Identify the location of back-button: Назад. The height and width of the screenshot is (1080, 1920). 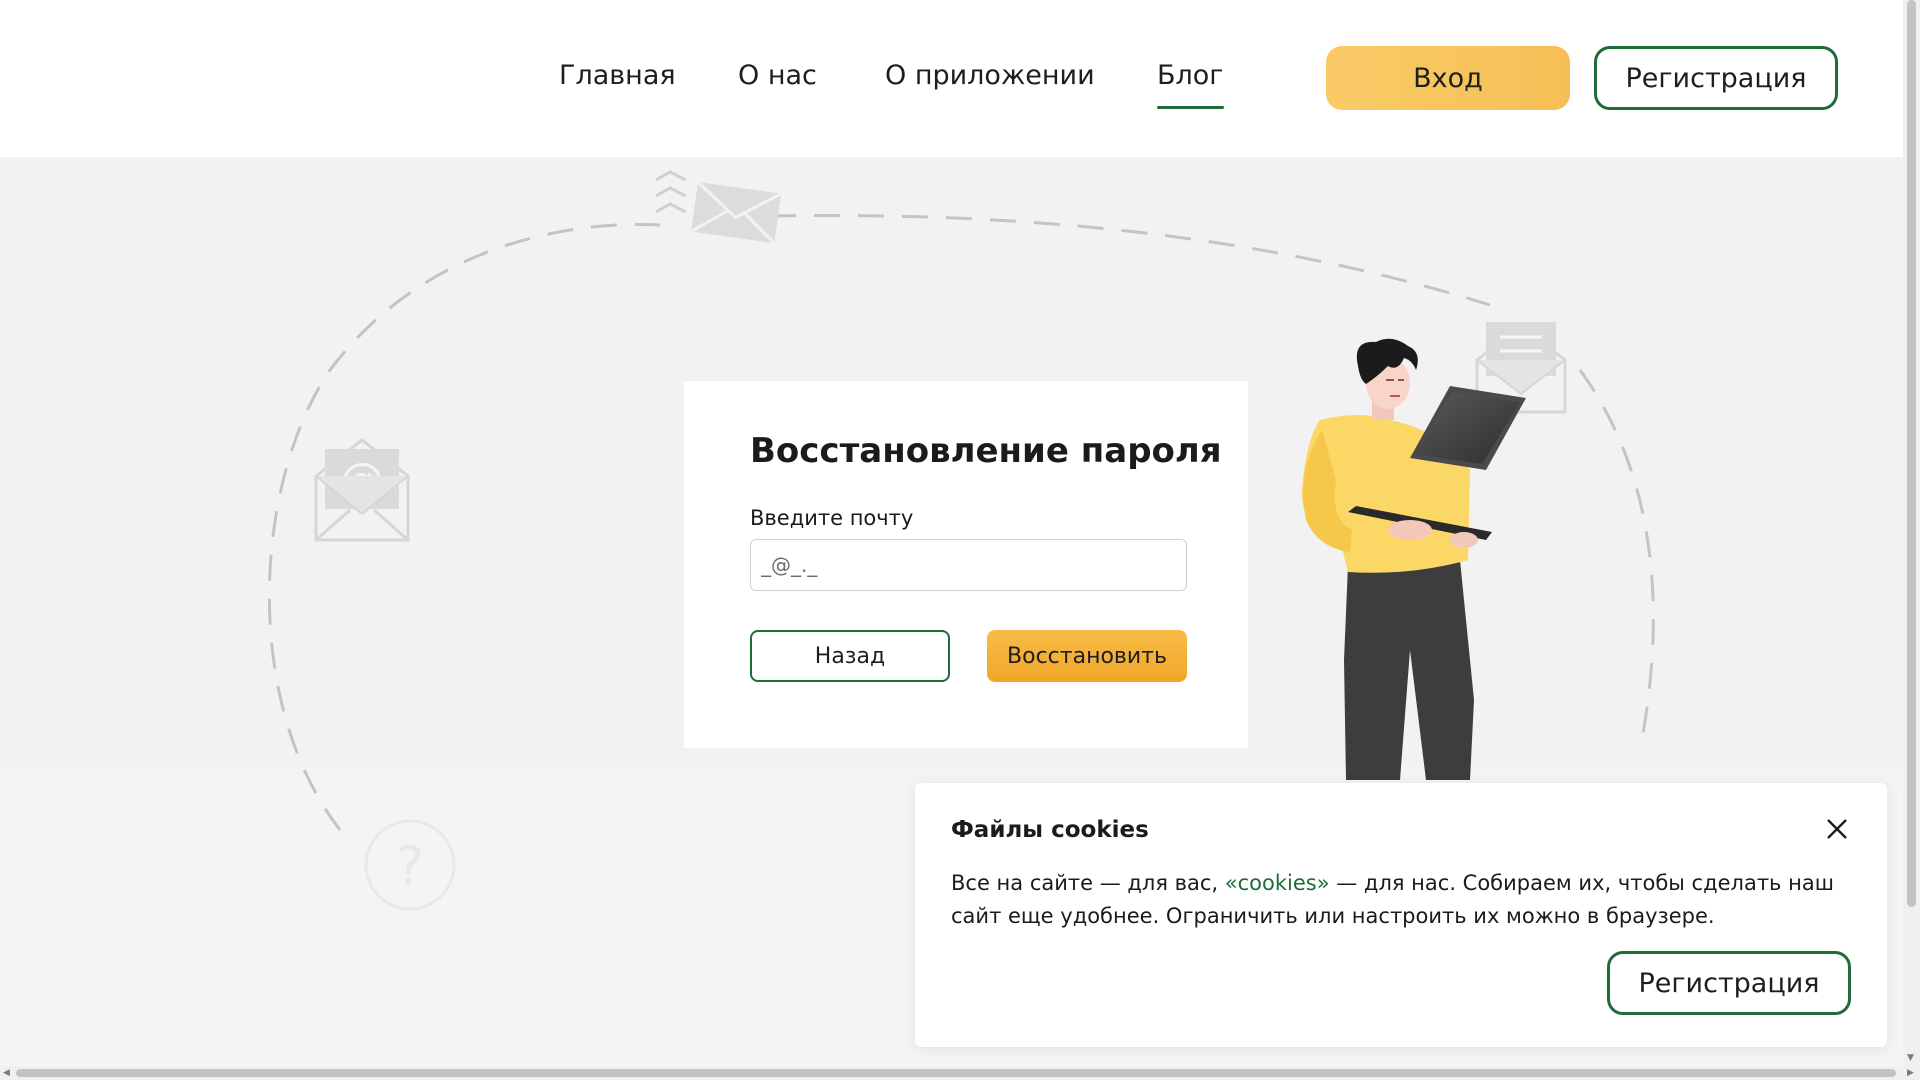
(850, 656).